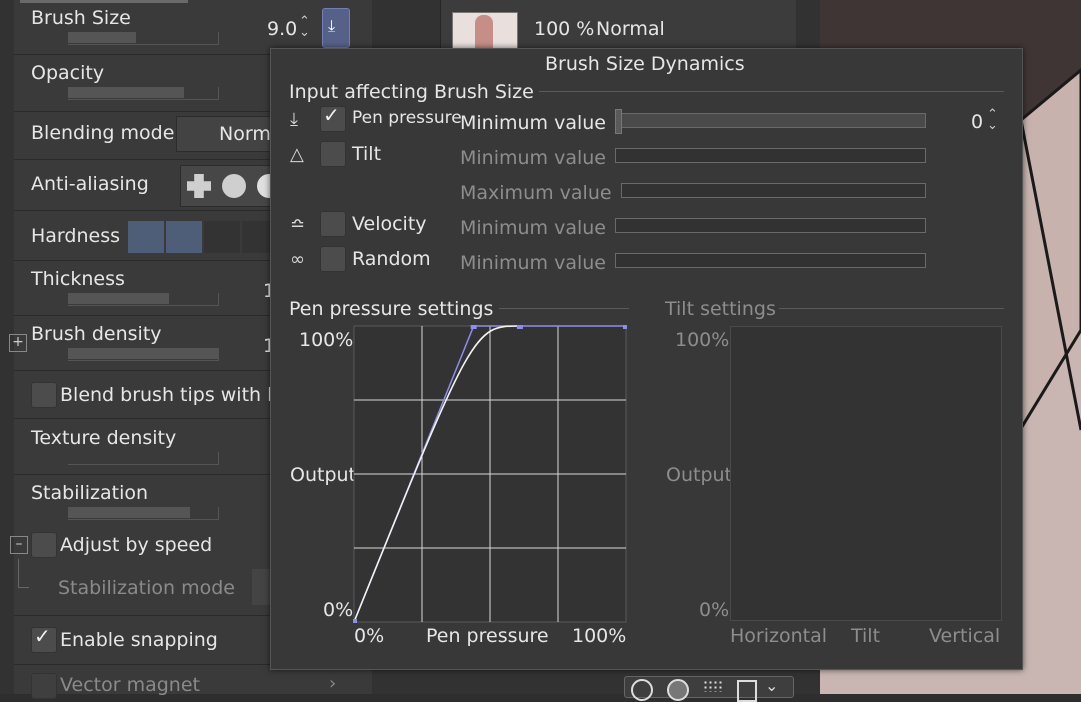 The width and height of the screenshot is (1081, 702). I want to click on tilt-y-bottom: 0%, so click(714, 610).